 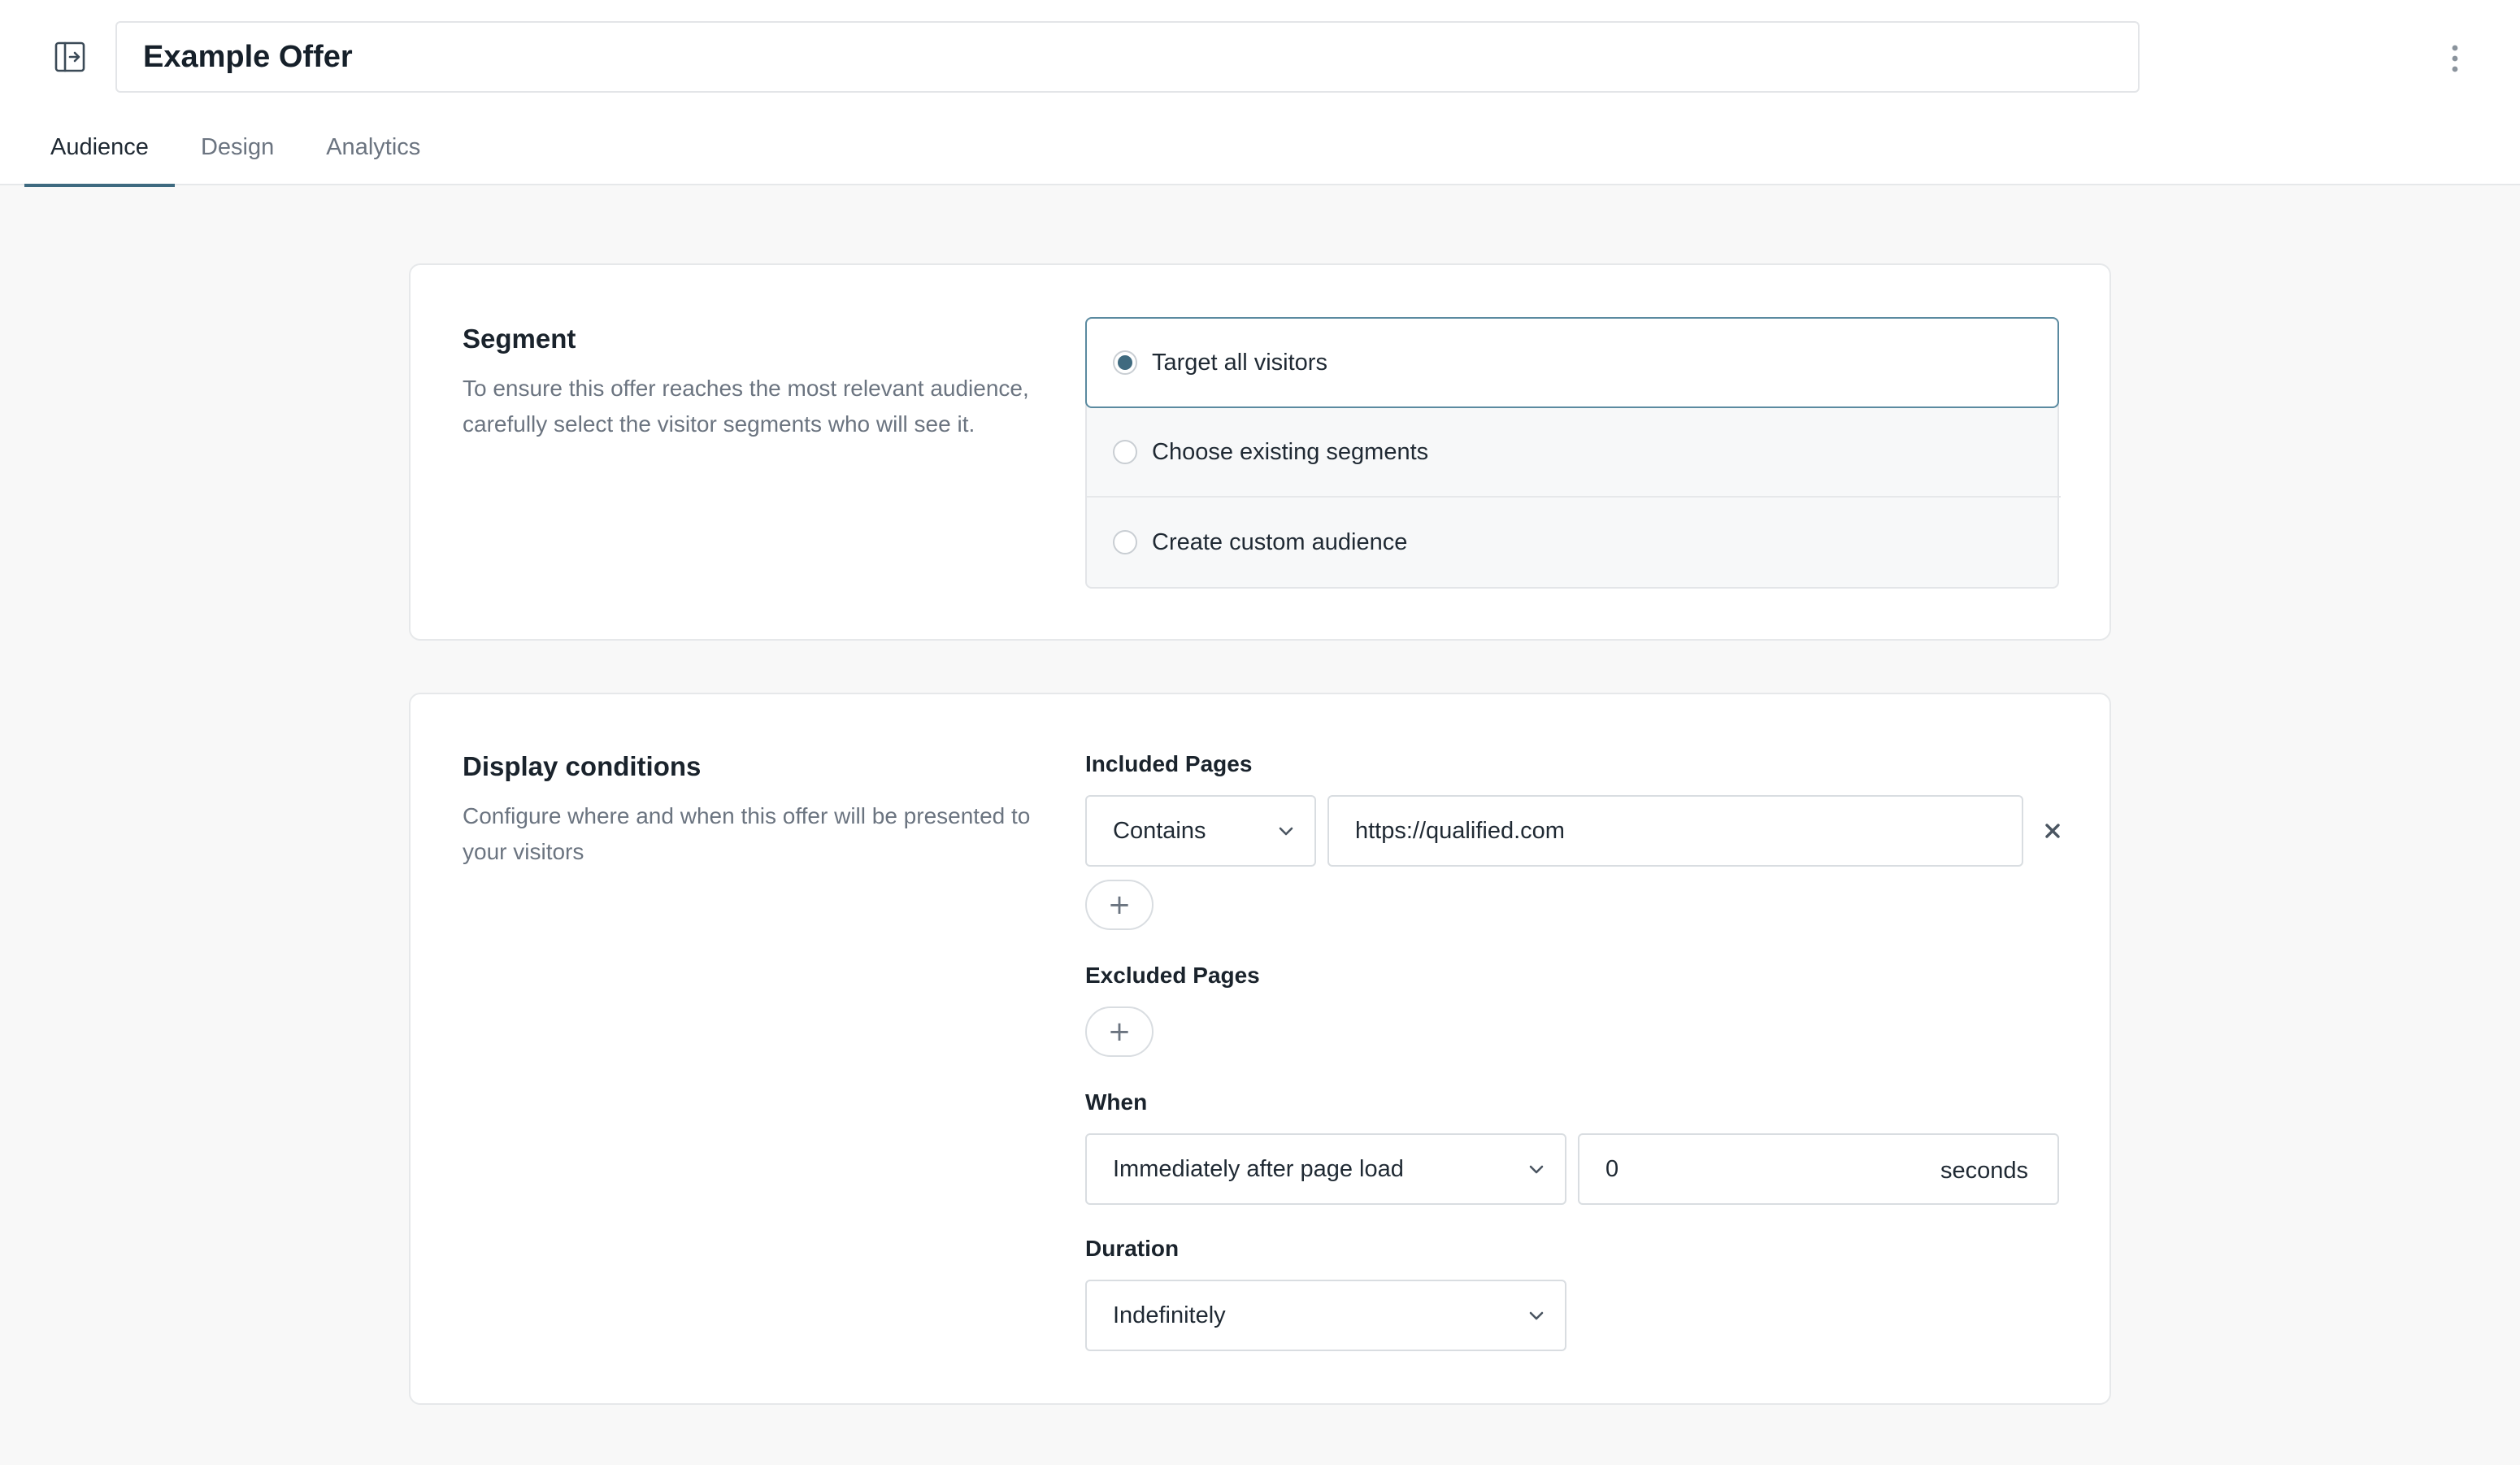 I want to click on segment-title: Segment, so click(x=519, y=339).